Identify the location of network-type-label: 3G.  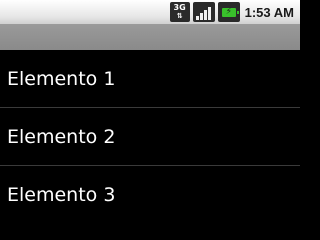
(179, 7).